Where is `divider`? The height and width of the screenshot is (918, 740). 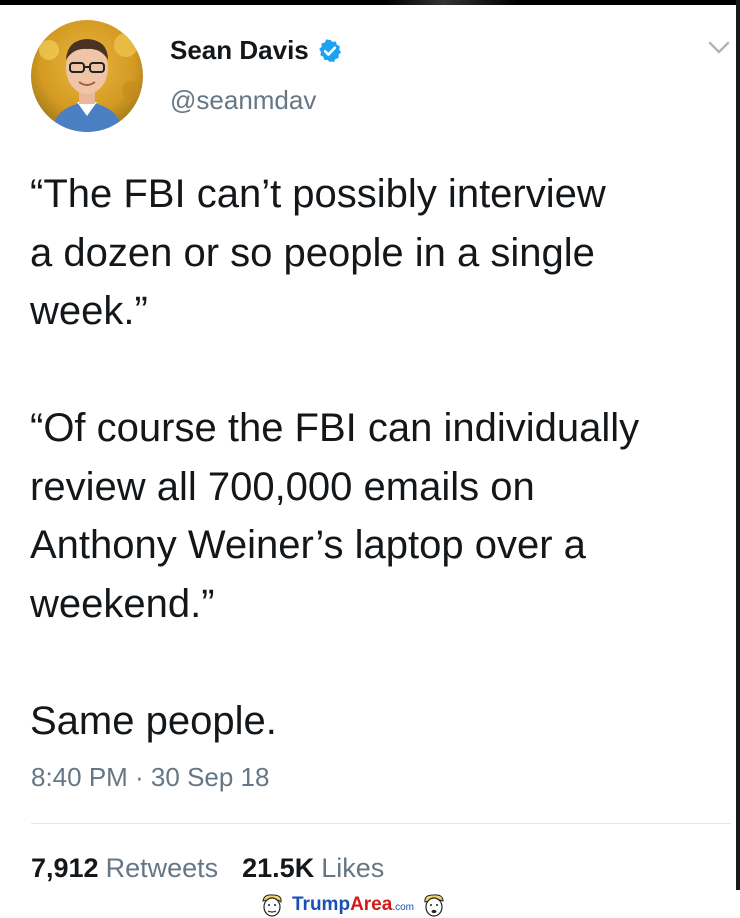
divider is located at coordinates (381, 823).